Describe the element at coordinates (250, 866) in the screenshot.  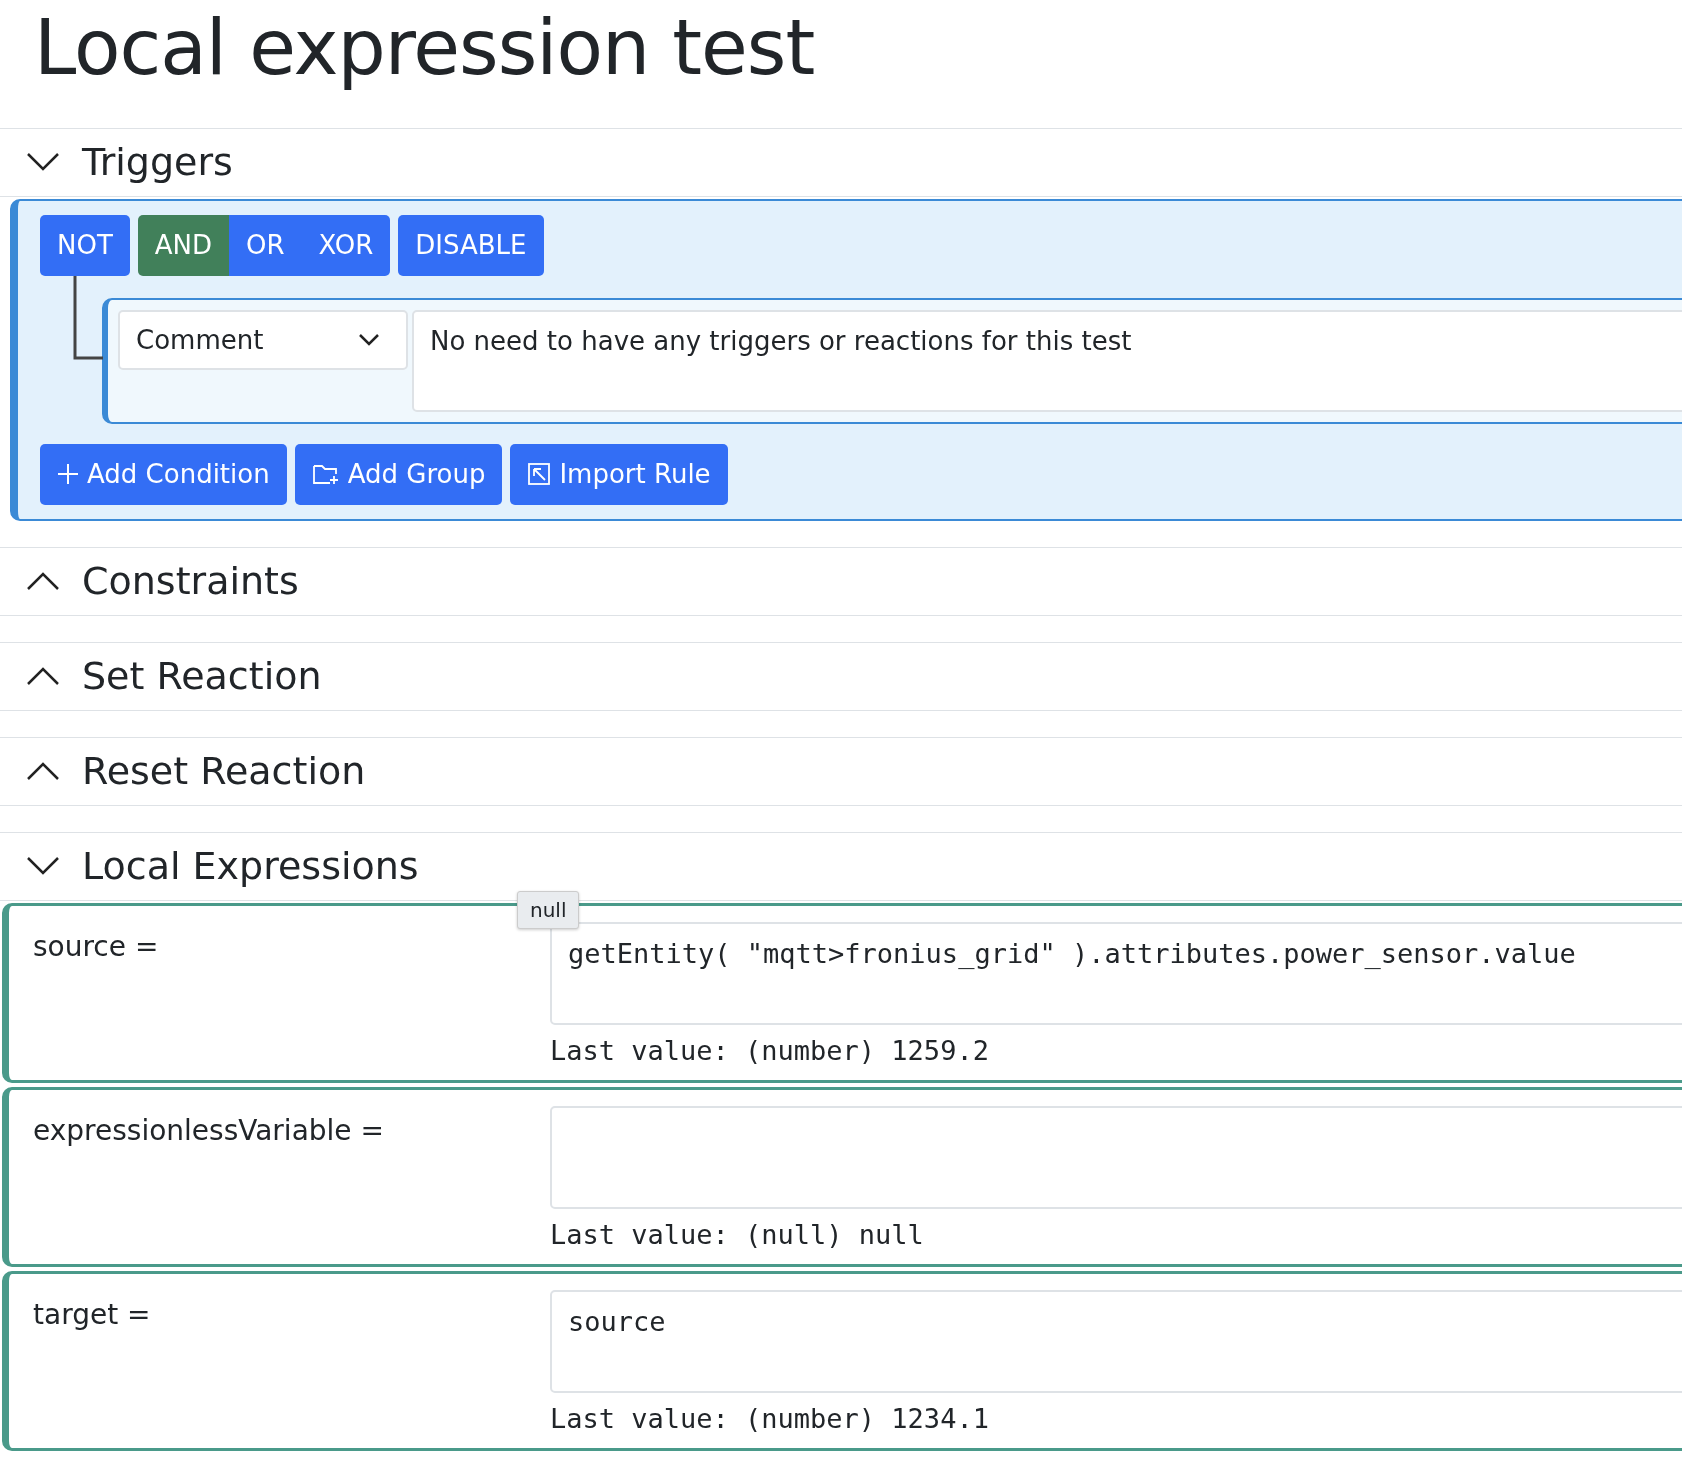
I see `section-header: Local Expressions` at that location.